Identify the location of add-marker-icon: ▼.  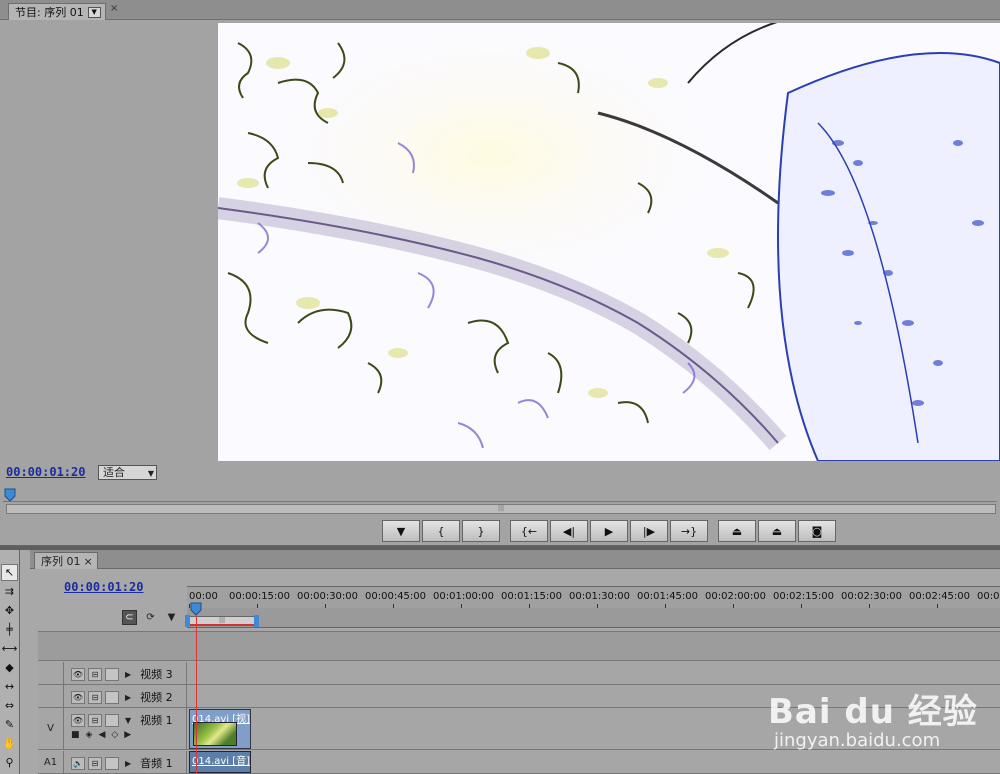
(171, 617).